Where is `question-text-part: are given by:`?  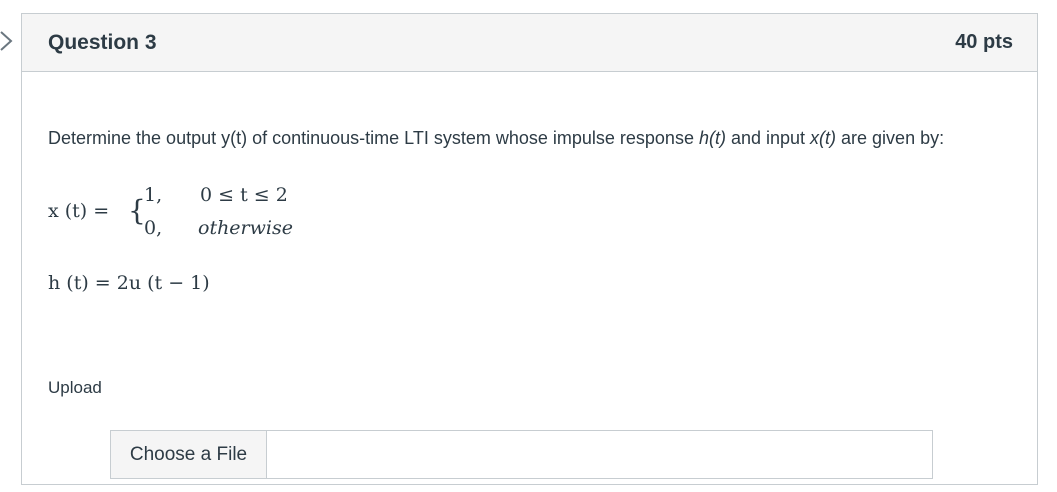
question-text-part: are given by: is located at coordinates (890, 138).